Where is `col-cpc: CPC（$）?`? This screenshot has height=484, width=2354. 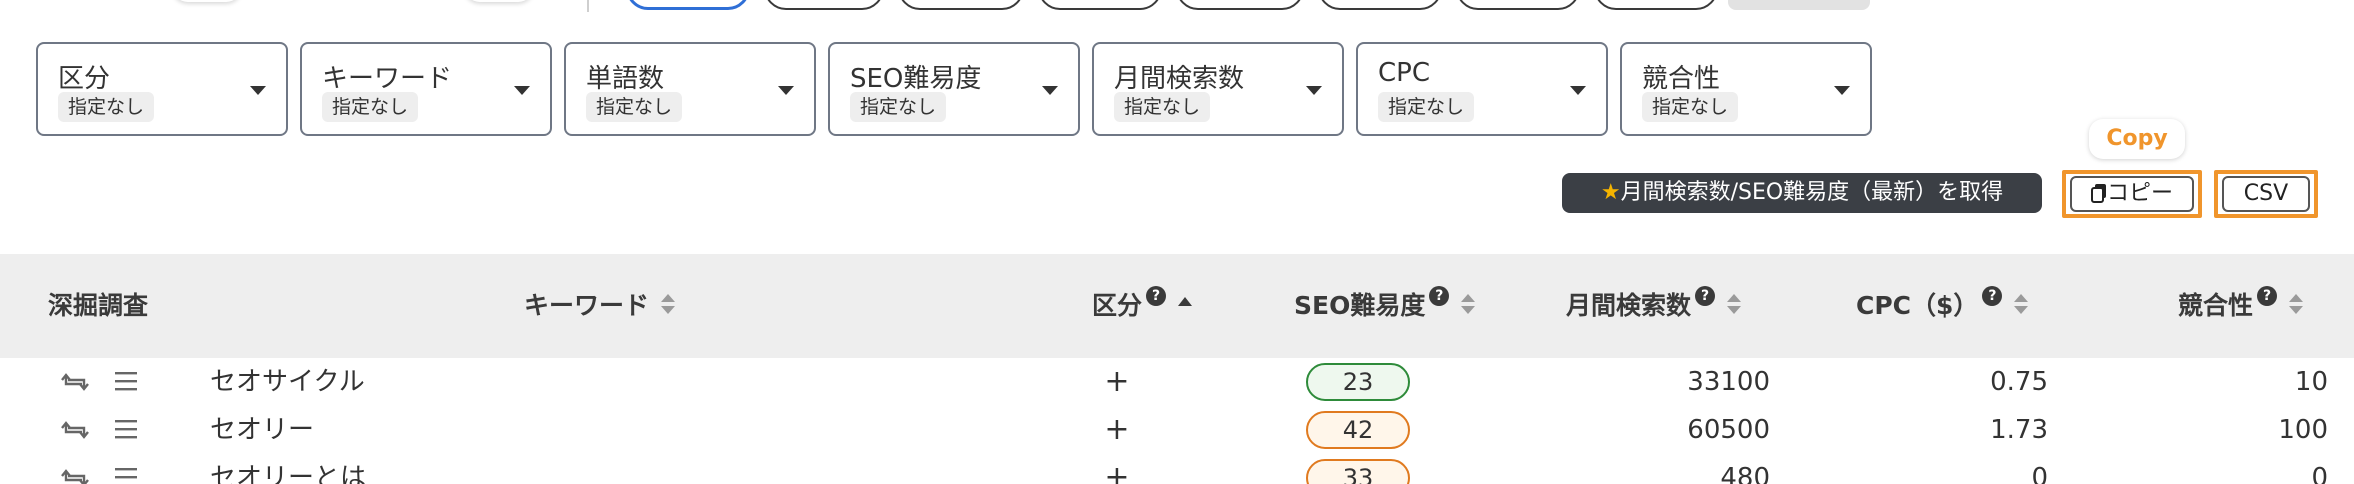 col-cpc: CPC（$）? is located at coordinates (1942, 306).